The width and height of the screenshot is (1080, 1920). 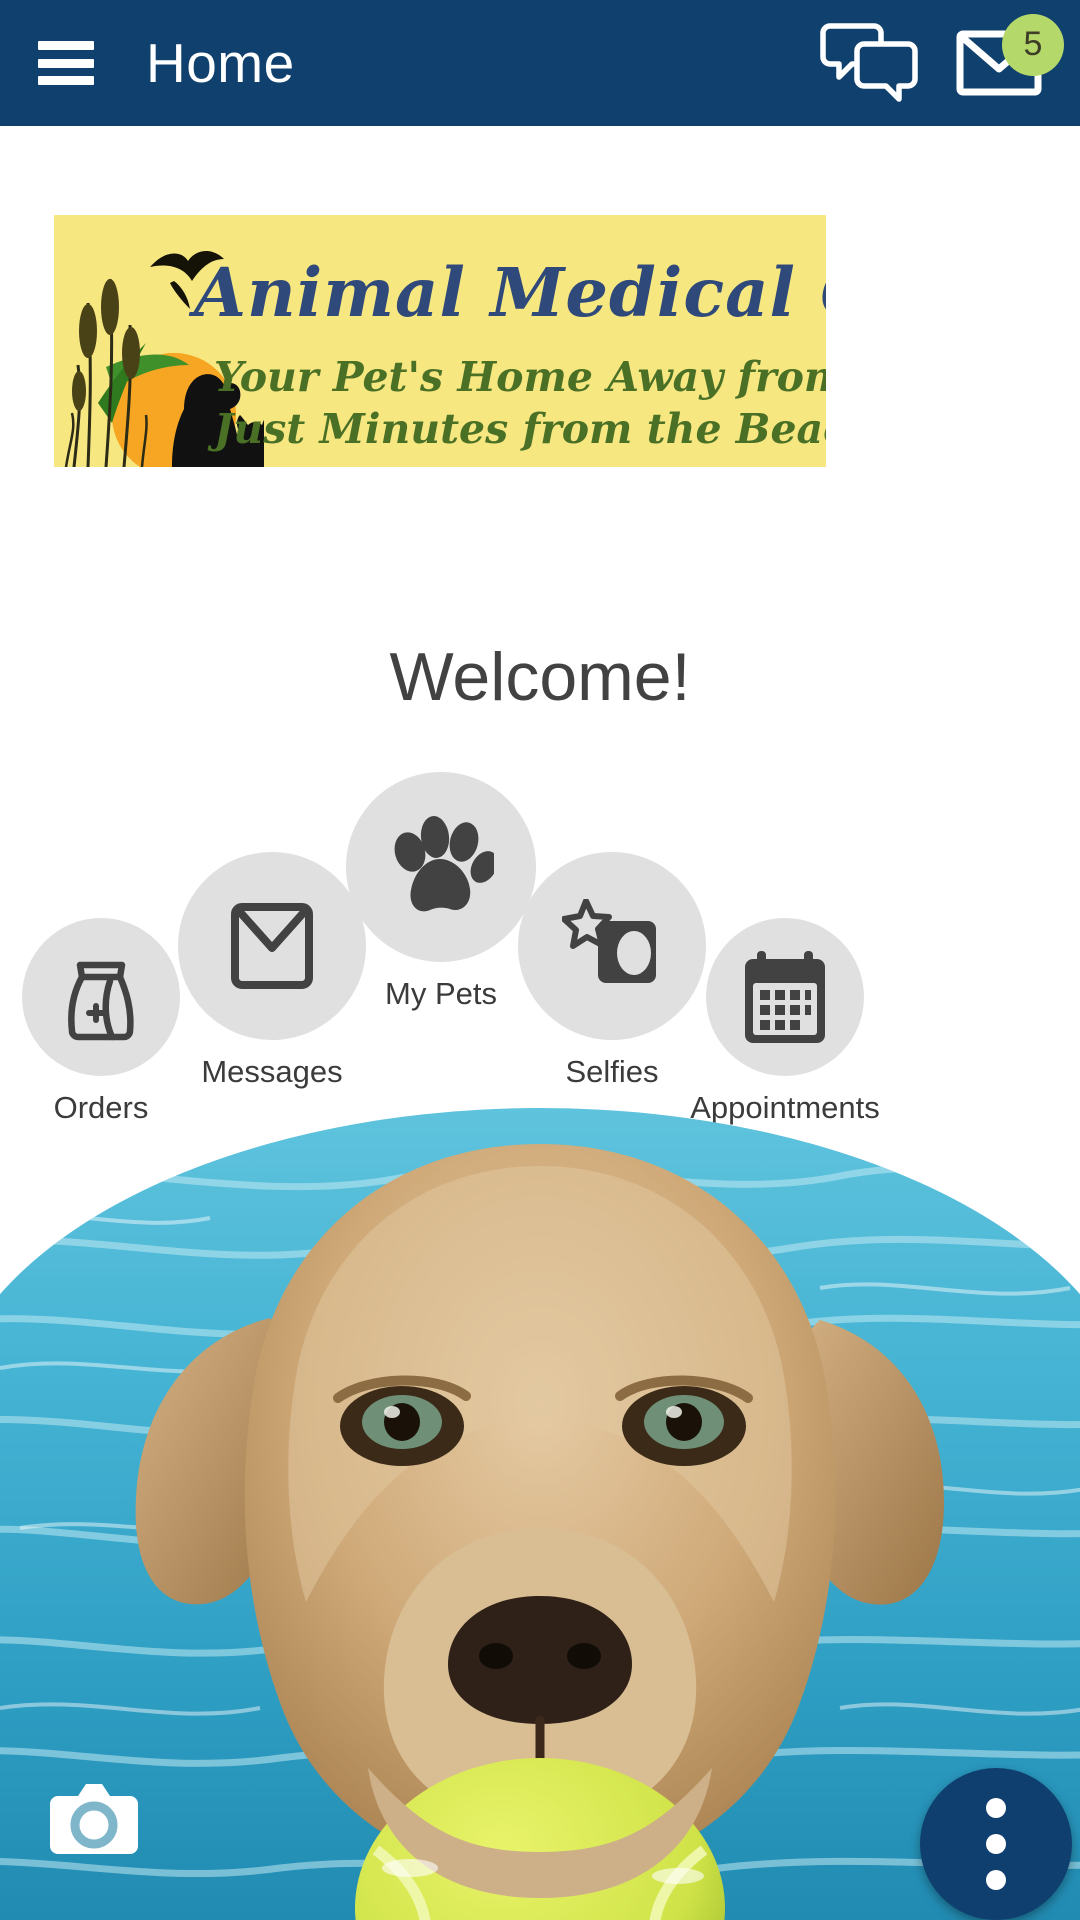 What do you see at coordinates (540, 63) in the screenshot?
I see `app-bar: Home 5` at bounding box center [540, 63].